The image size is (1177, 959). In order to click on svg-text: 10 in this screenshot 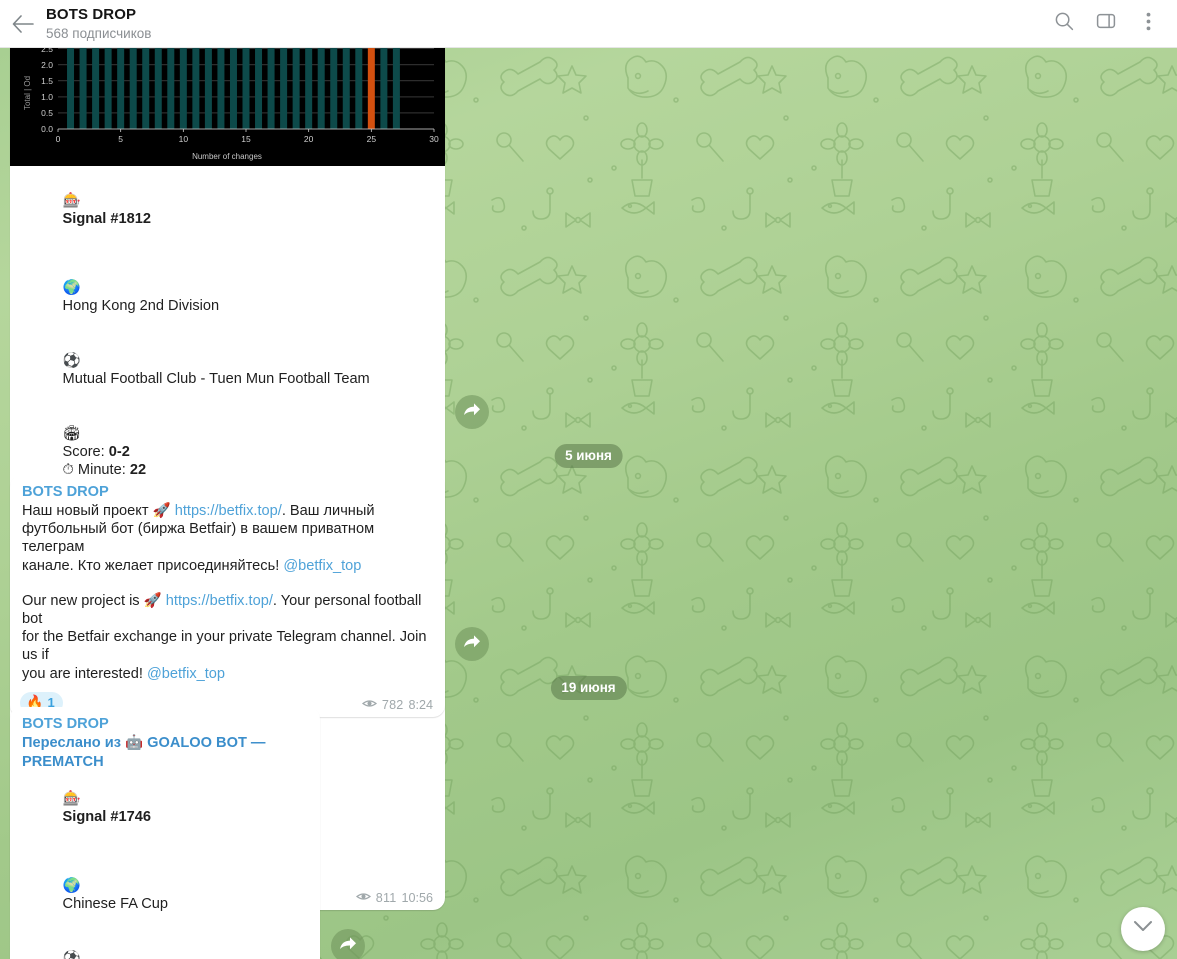, I will do `click(184, 139)`.